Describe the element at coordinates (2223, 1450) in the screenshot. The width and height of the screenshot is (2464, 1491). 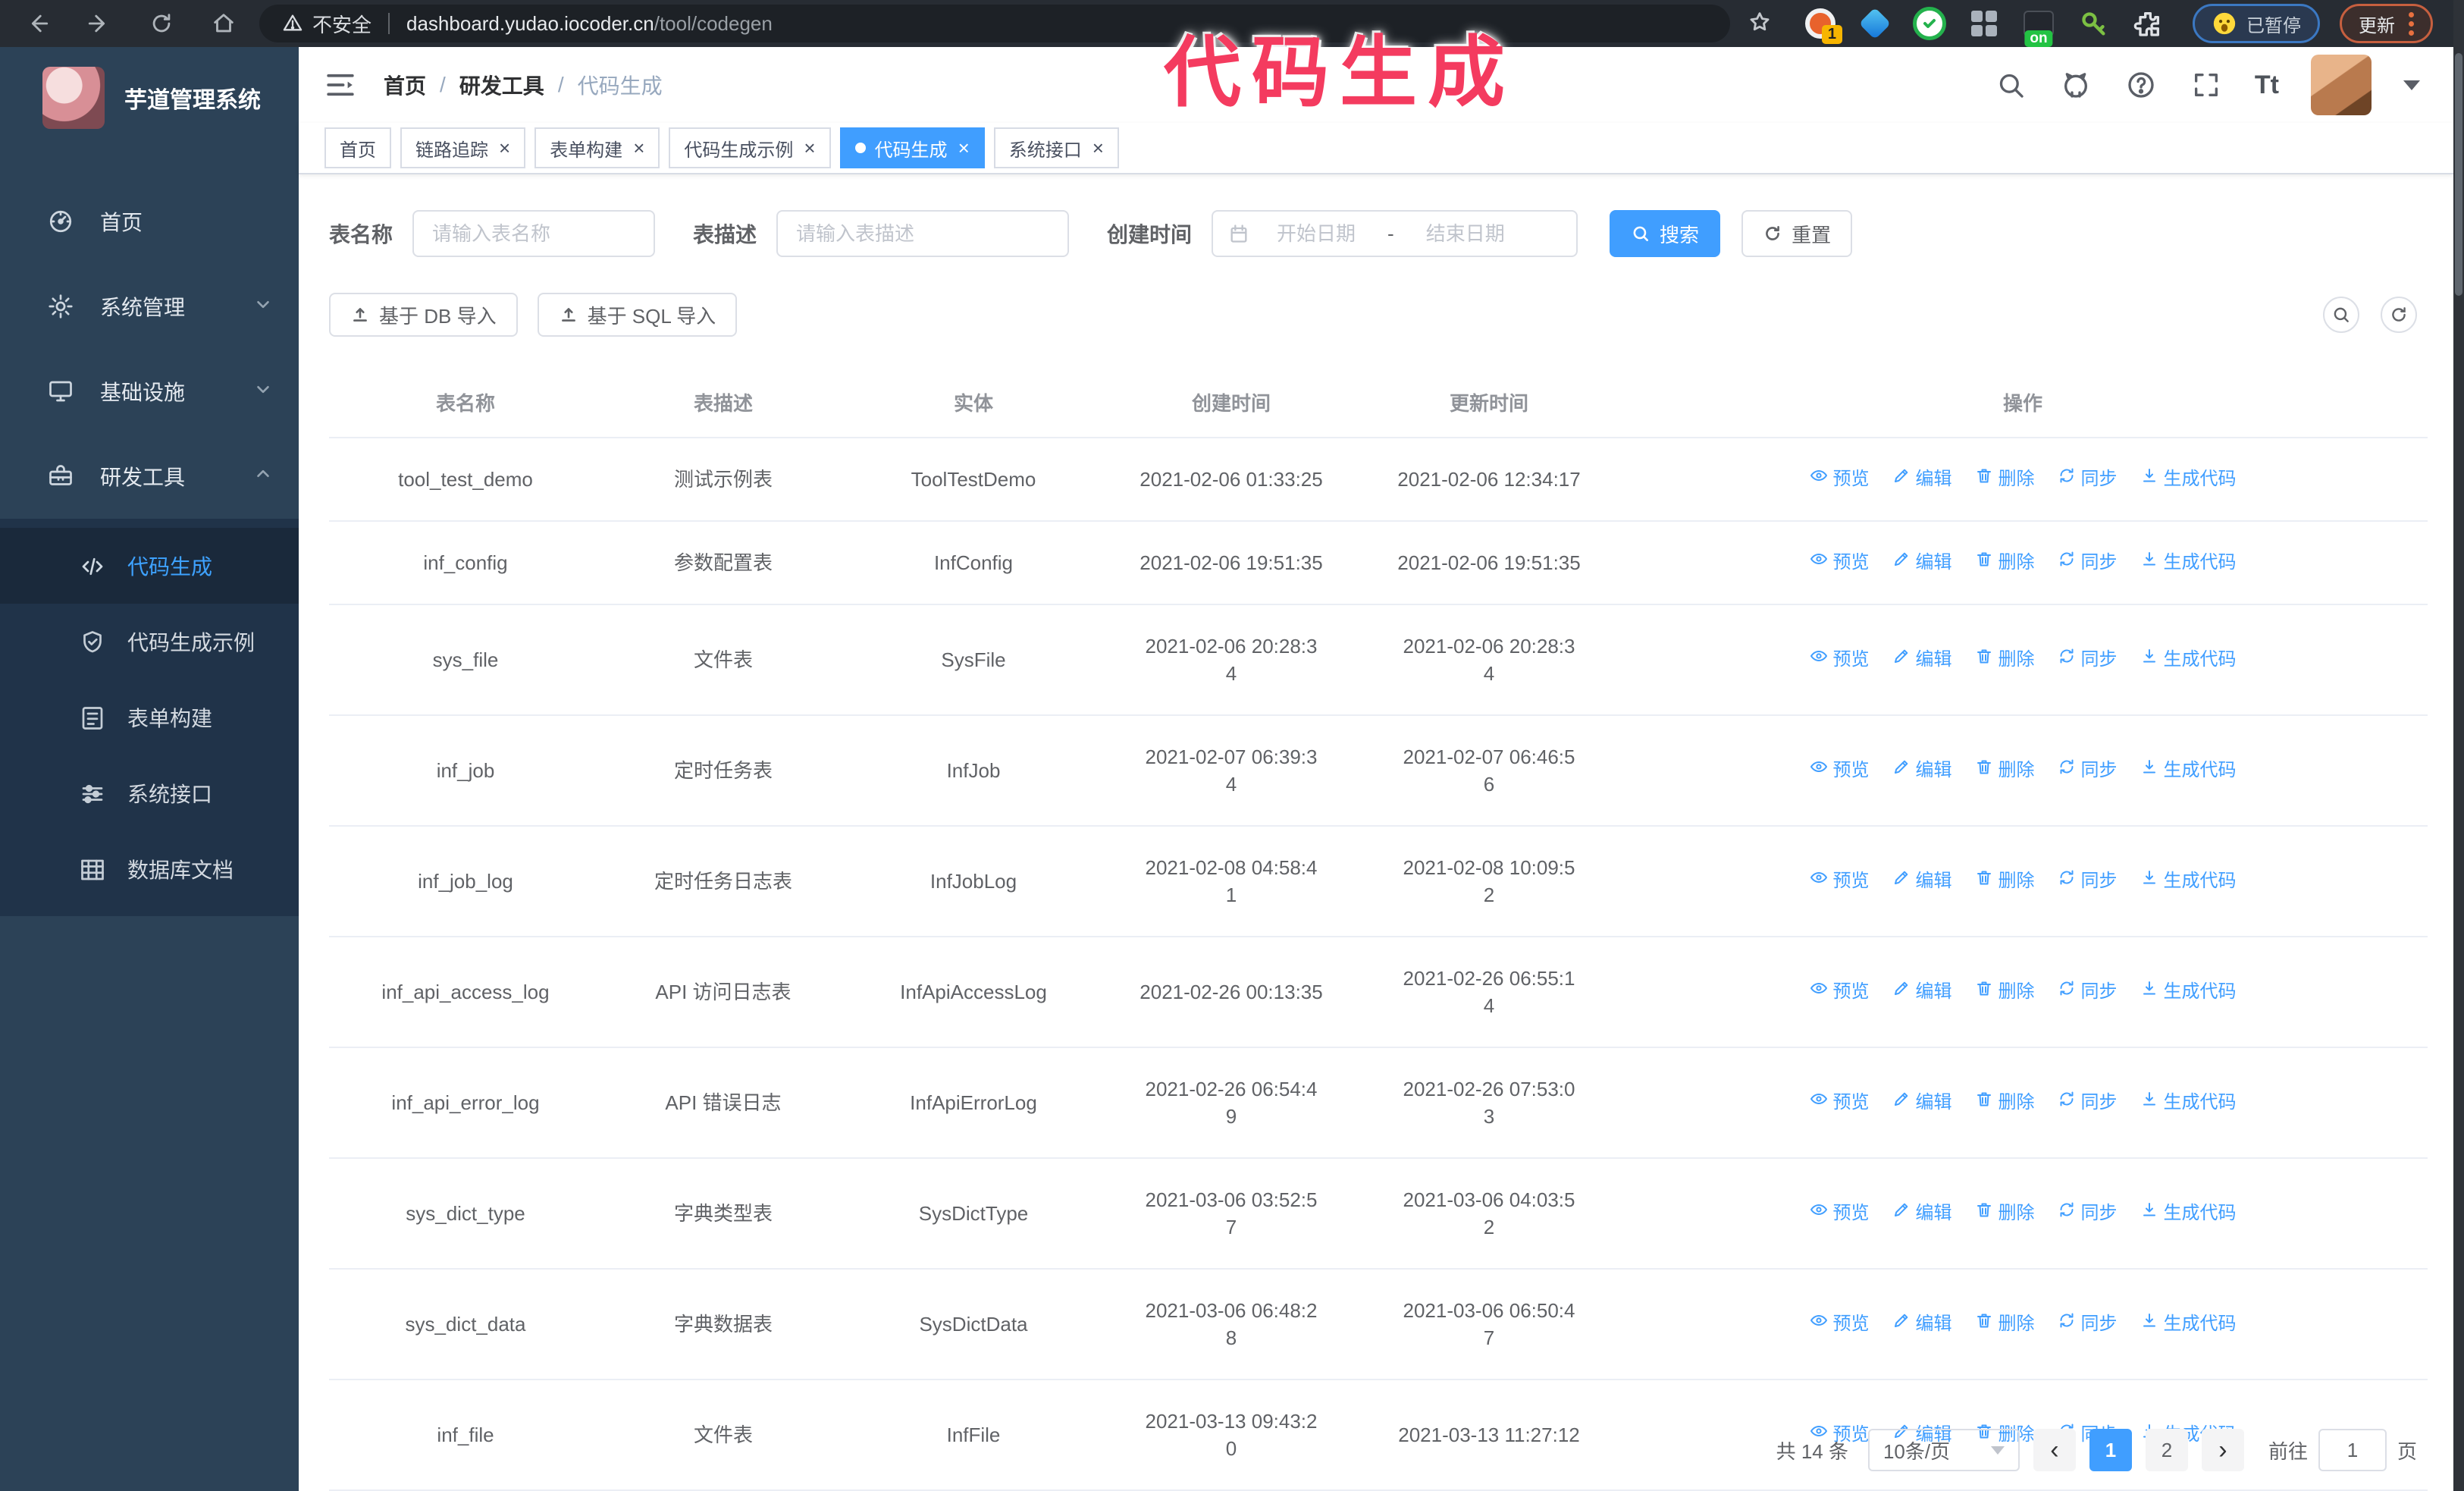
I see `next-page-button: ›` at that location.